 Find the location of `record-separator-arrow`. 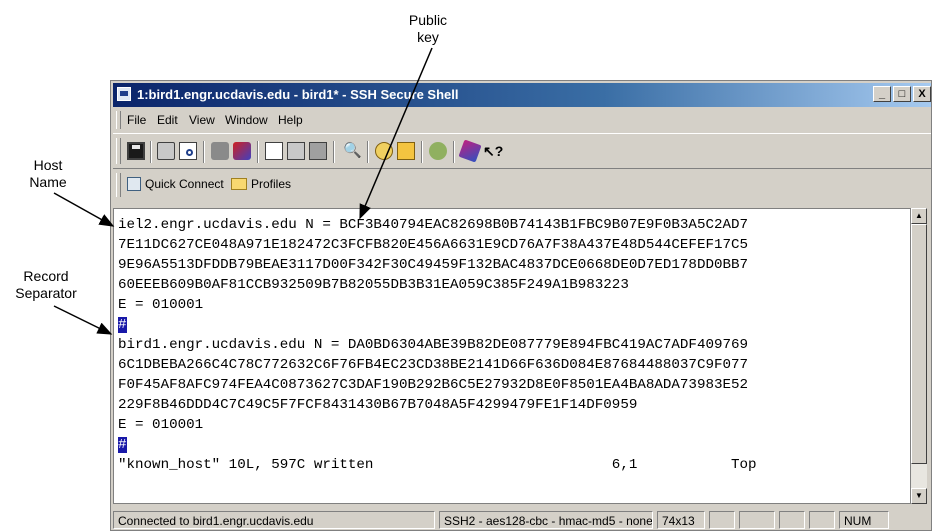

record-separator-arrow is located at coordinates (83, 320).